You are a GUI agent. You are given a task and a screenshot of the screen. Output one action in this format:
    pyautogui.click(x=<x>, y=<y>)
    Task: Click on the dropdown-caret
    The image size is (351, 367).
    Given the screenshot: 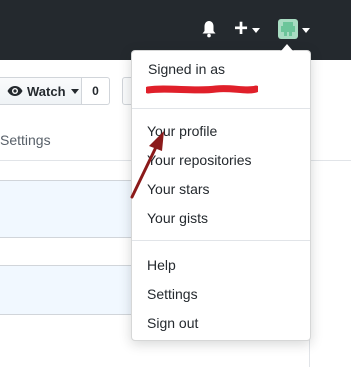 What is the action you would take?
    pyautogui.click(x=287, y=47)
    